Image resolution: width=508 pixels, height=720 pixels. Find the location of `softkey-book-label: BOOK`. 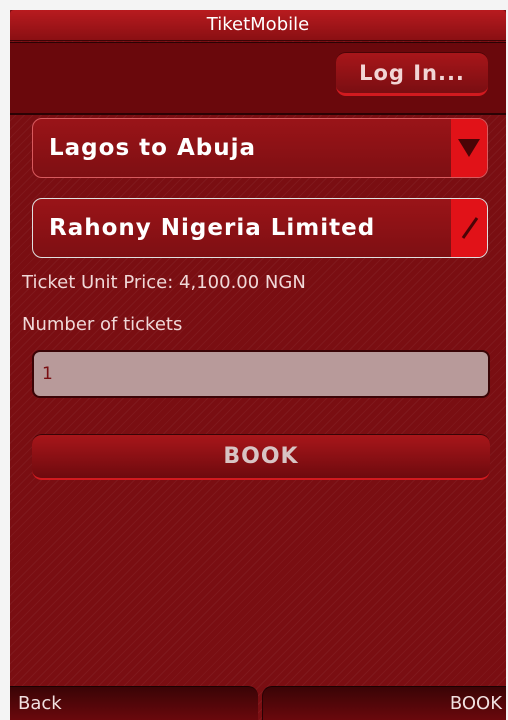

softkey-book-label: BOOK is located at coordinates (475, 703).